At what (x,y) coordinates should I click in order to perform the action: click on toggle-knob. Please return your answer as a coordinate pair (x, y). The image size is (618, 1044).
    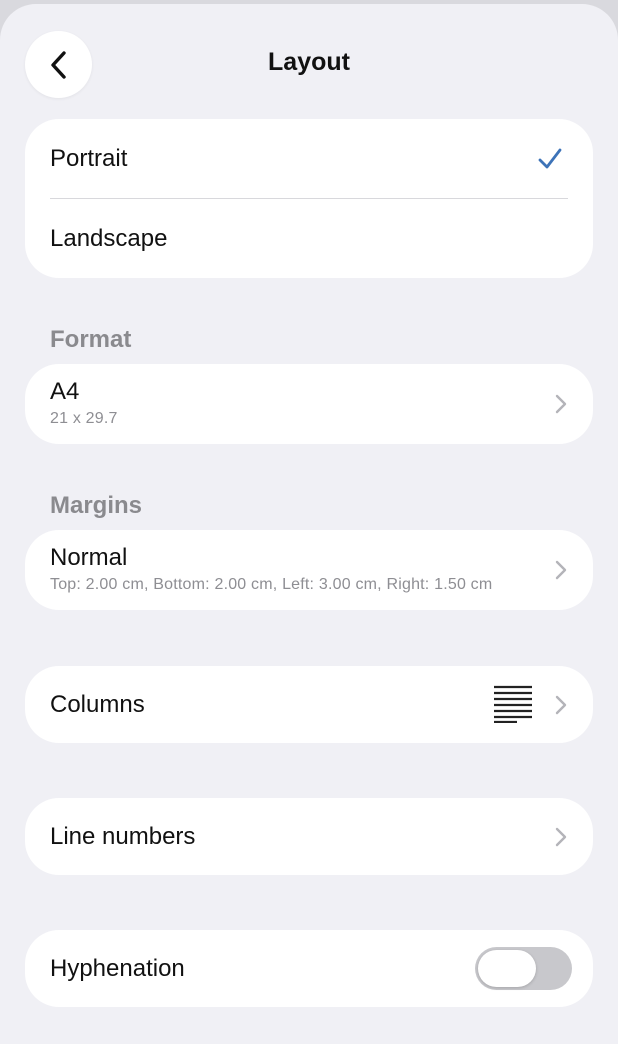
    Looking at the image, I should click on (507, 968).